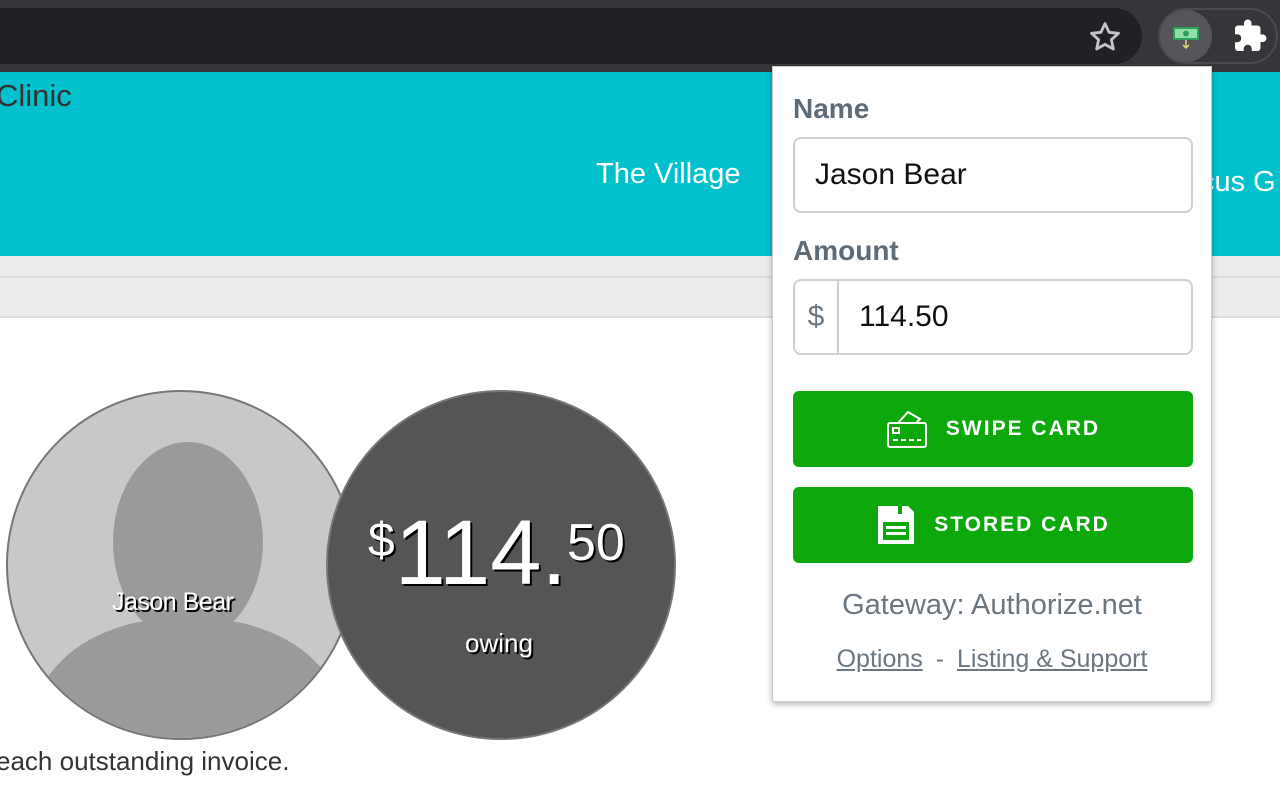 The height and width of the screenshot is (800, 1280). What do you see at coordinates (993, 175) in the screenshot?
I see `name-input: Jason Bear` at bounding box center [993, 175].